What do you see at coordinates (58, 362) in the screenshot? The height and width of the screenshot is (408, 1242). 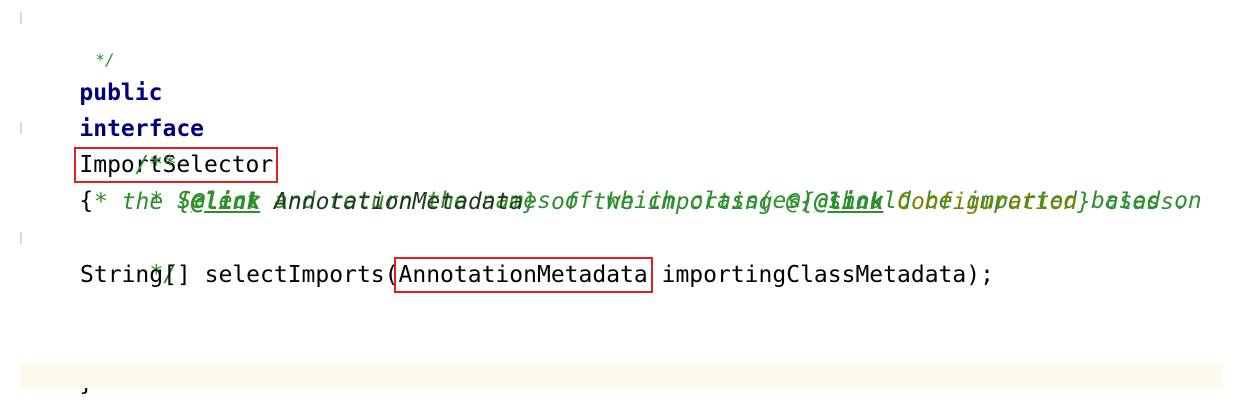 I see `code-line-close-brace: }` at bounding box center [58, 362].